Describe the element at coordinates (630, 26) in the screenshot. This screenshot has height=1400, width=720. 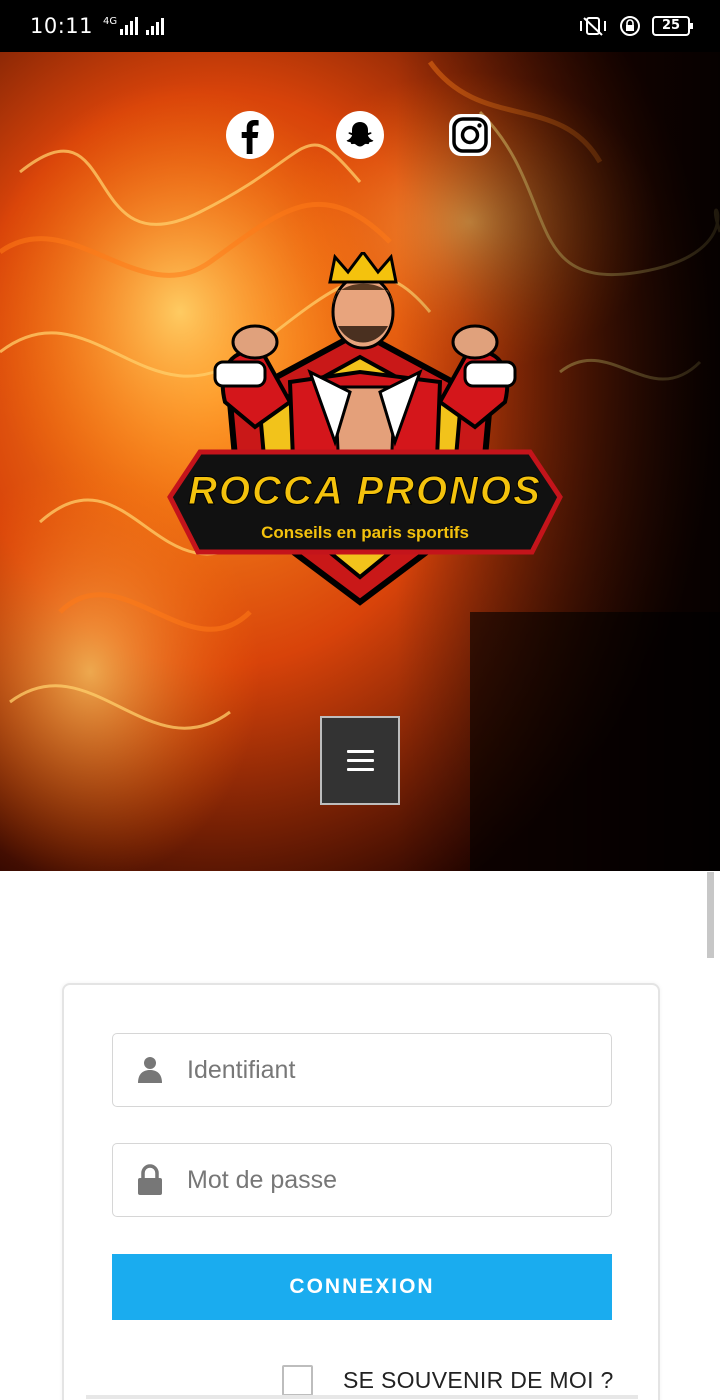
I see `alarm-lock-icon` at that location.